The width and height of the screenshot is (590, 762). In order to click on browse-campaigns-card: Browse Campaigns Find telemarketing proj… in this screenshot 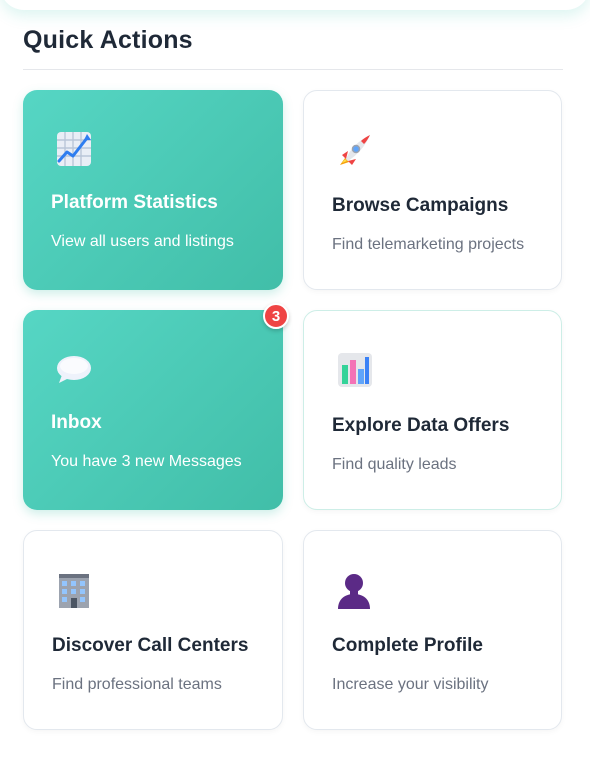, I will do `click(432, 190)`.